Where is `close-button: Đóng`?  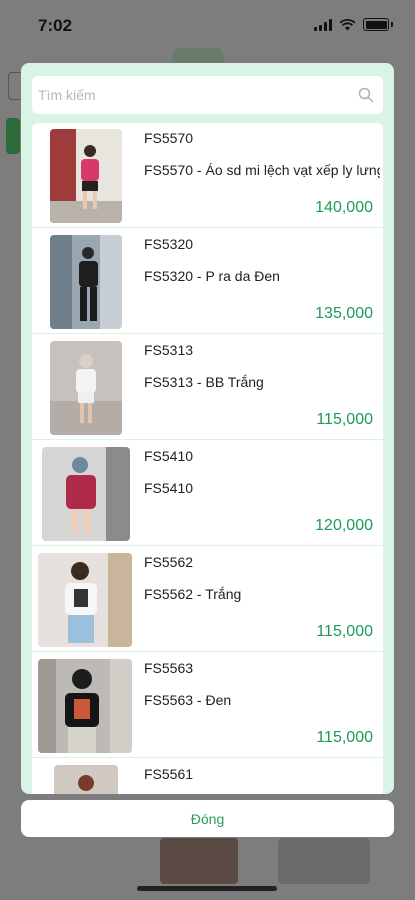
close-button: Đóng is located at coordinates (207, 818).